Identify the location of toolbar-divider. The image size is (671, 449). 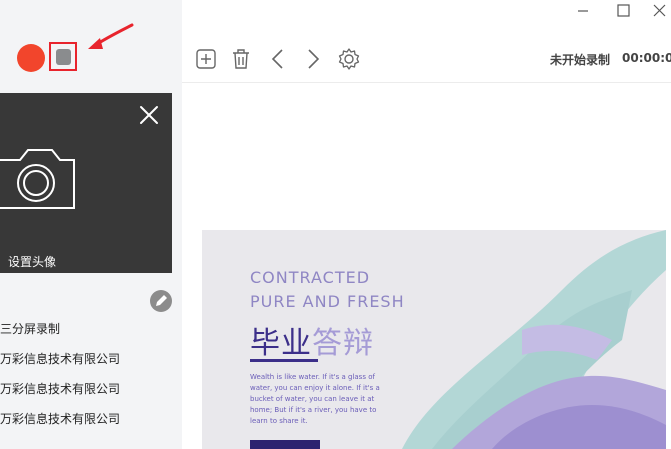
(426, 82).